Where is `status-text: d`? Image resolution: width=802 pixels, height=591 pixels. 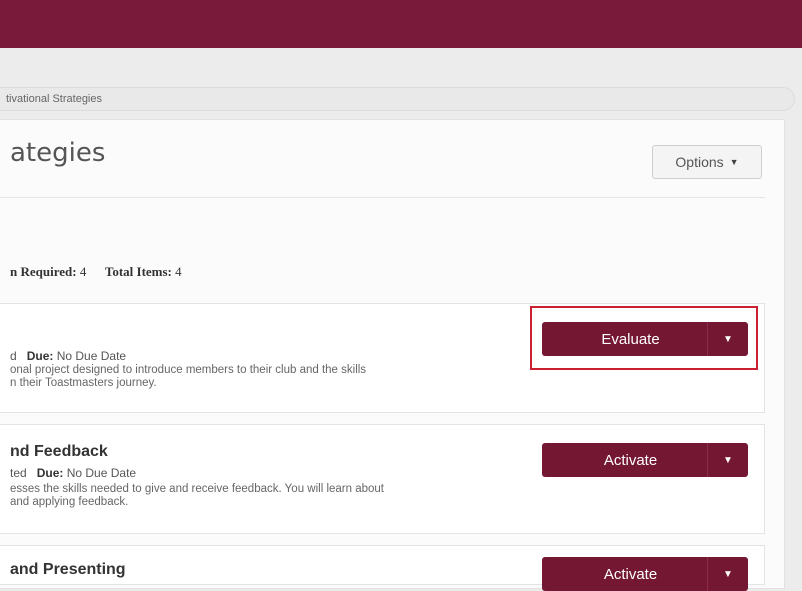 status-text: d is located at coordinates (13, 356).